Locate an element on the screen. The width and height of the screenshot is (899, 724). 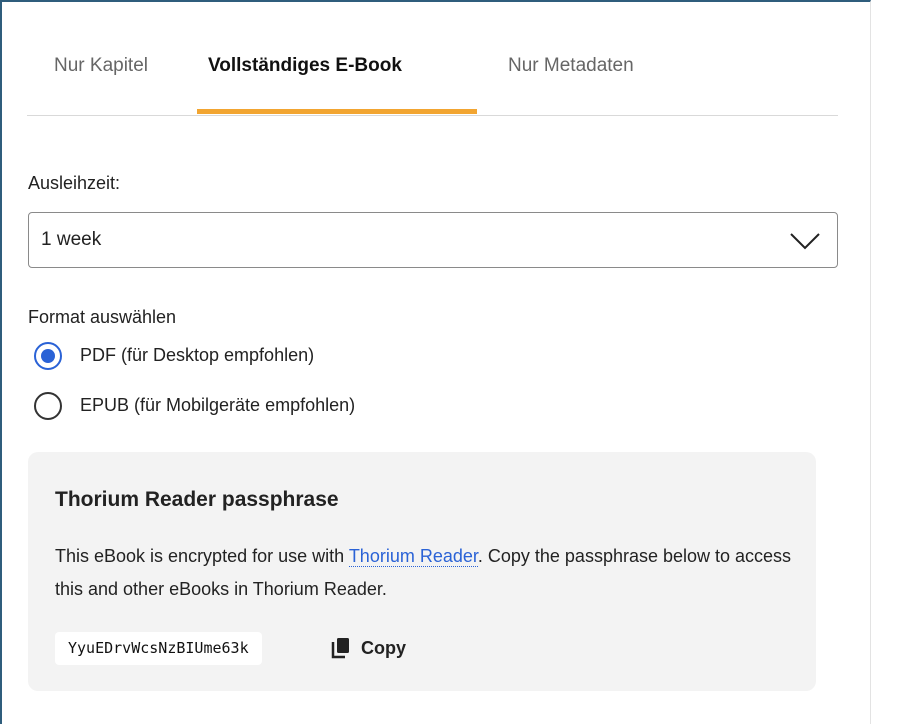
radio-epub-label: EPUB (für Mobilgeräte empfohlen) is located at coordinates (218, 405).